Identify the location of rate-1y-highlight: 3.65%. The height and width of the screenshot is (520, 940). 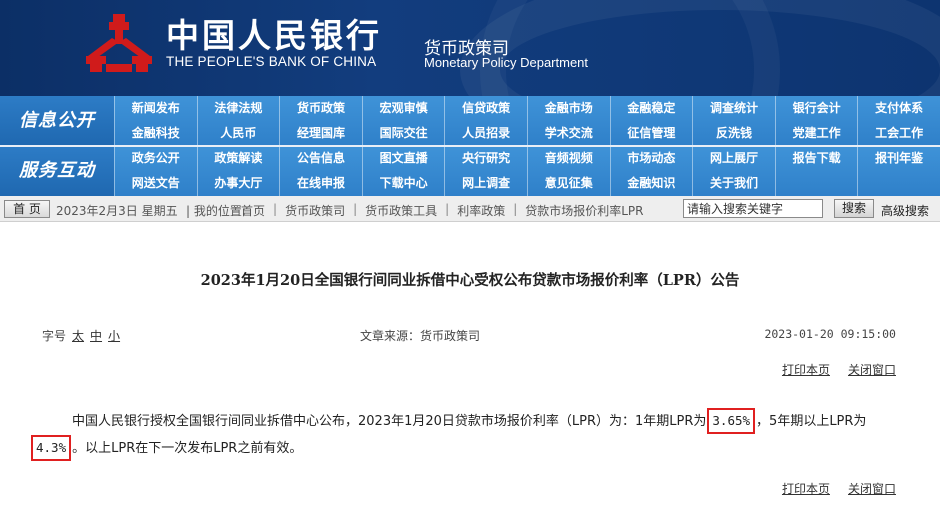
(731, 421).